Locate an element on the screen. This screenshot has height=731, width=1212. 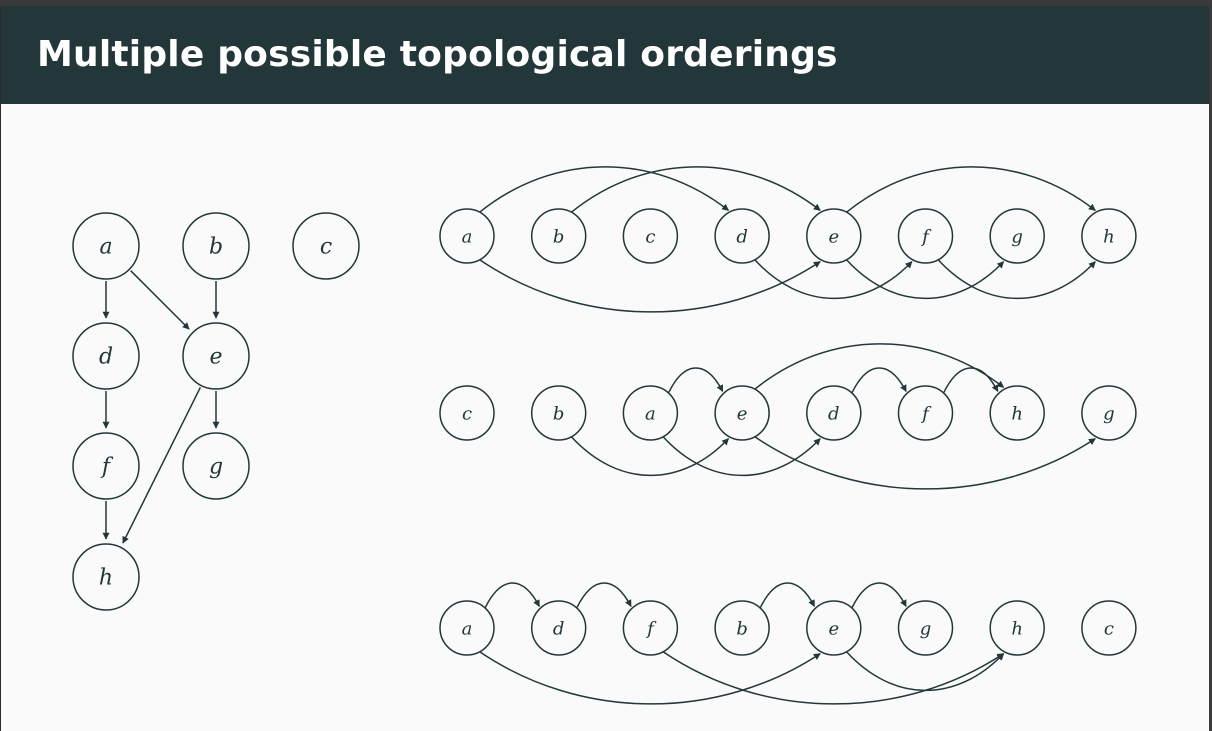
ordering-2-node-d-label: d is located at coordinates (834, 414).